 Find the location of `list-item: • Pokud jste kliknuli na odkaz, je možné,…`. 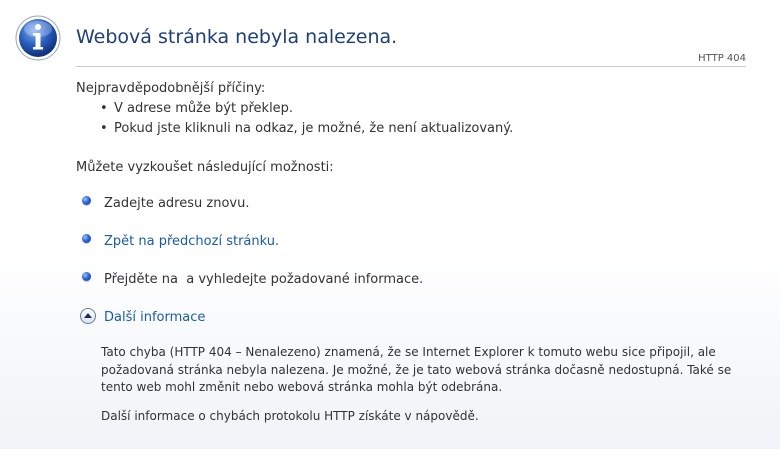

list-item: • Pokud jste kliknuli na odkaz, je možné,… is located at coordinates (307, 128).